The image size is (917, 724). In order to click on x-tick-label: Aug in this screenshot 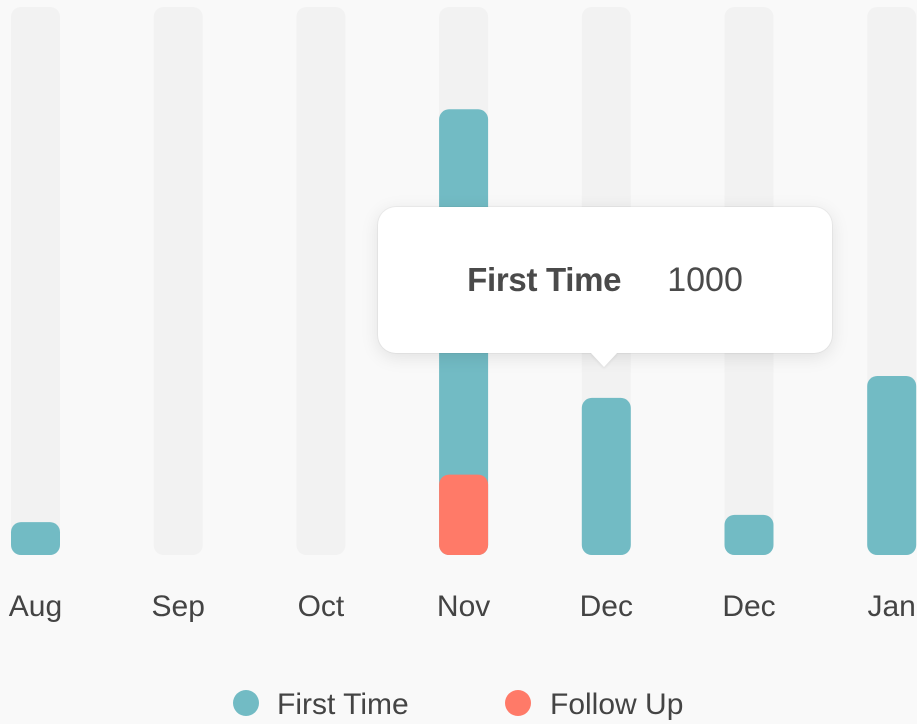, I will do `click(35, 606)`.